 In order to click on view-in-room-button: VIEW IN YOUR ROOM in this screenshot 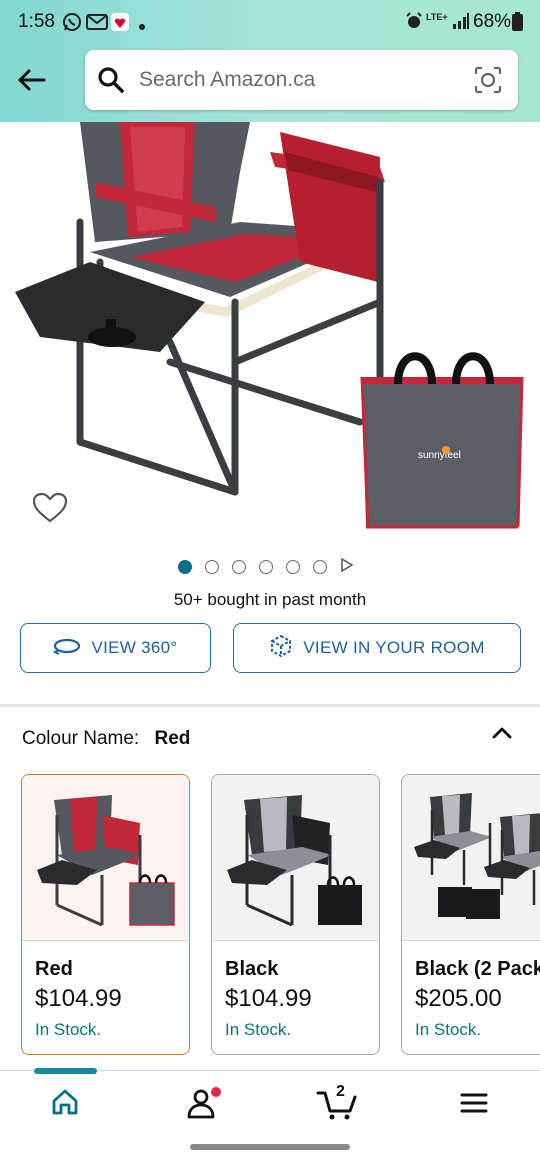, I will do `click(377, 648)`.